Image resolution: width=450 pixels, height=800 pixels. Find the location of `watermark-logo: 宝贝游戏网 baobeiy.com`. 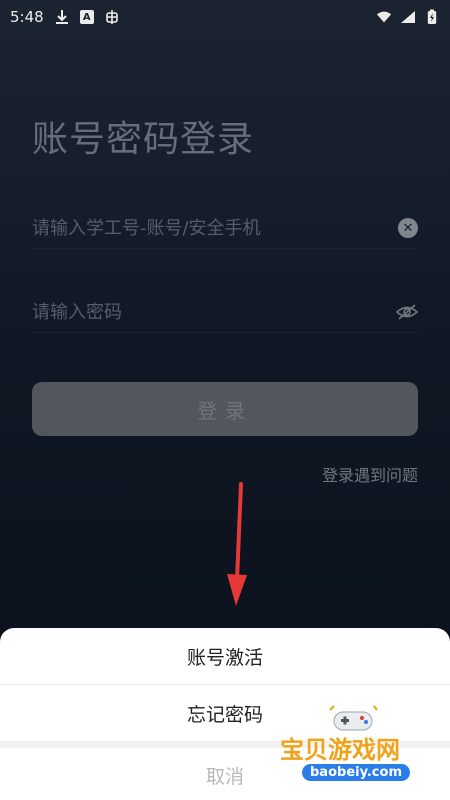

watermark-logo: 宝贝游戏网 baobeiy.com is located at coordinates (357, 749).